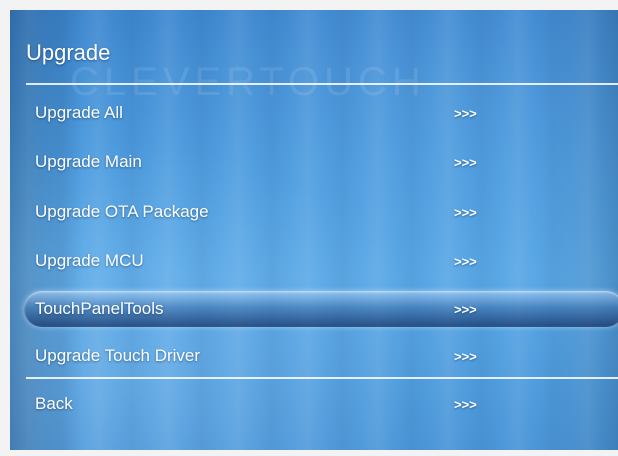  Describe the element at coordinates (314, 262) in the screenshot. I see `menu-item-upgrade-mcu: Upgrade MCU >>>` at that location.